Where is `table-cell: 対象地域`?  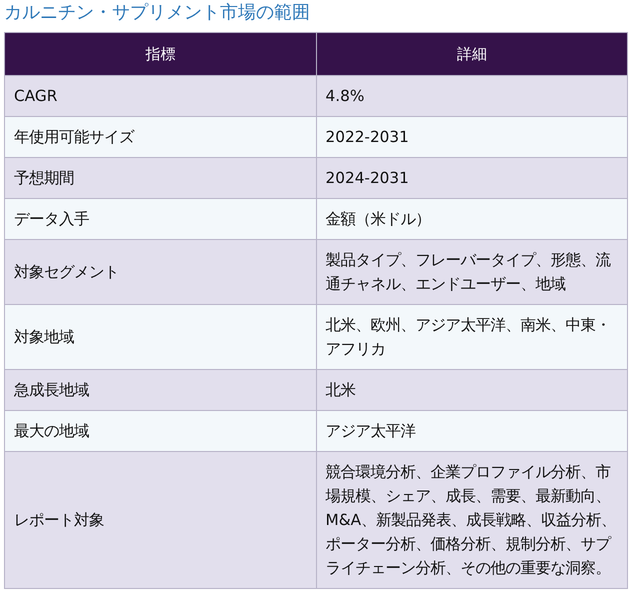 table-cell: 対象地域 is located at coordinates (160, 337).